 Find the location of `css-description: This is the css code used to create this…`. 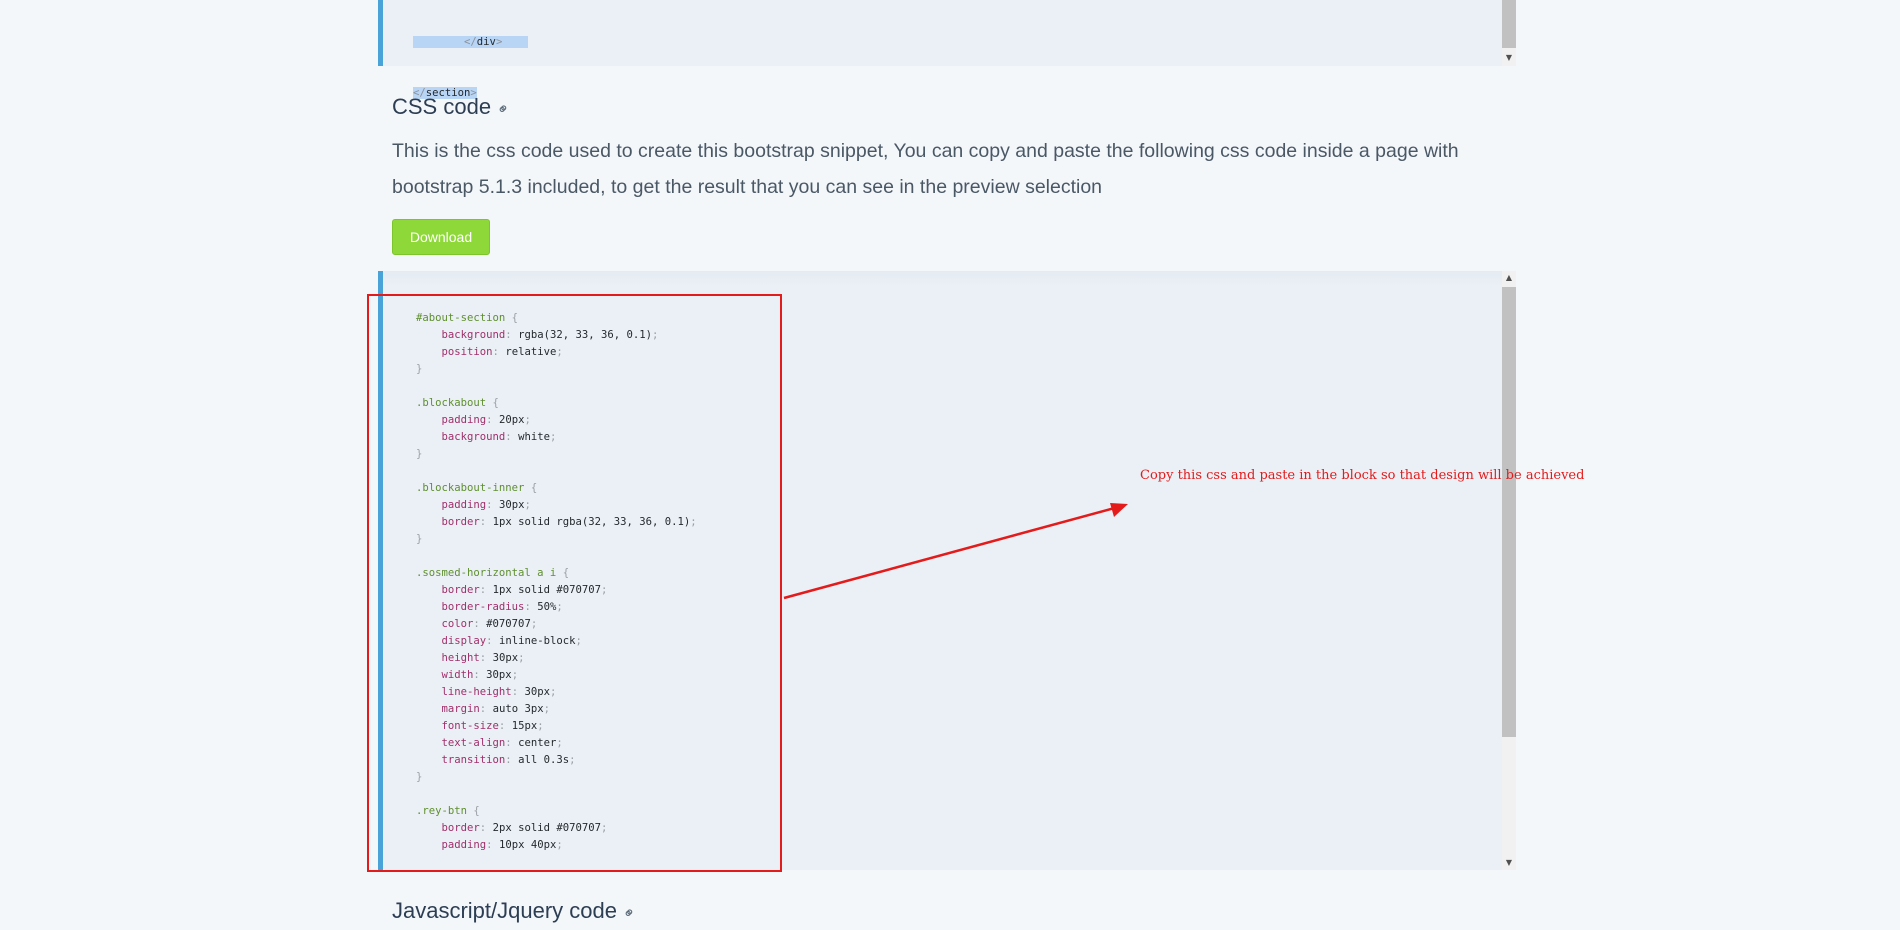

css-description: This is the css code used to create this… is located at coordinates (925, 169).